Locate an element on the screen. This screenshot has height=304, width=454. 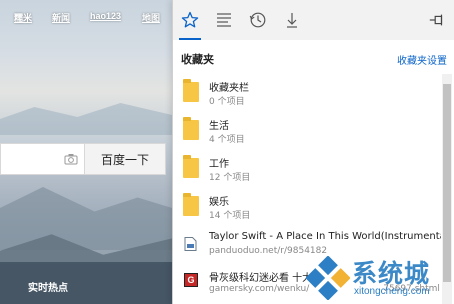
favorite-folder-bar: 收藏夹栏 0 个项目 is located at coordinates (307, 93).